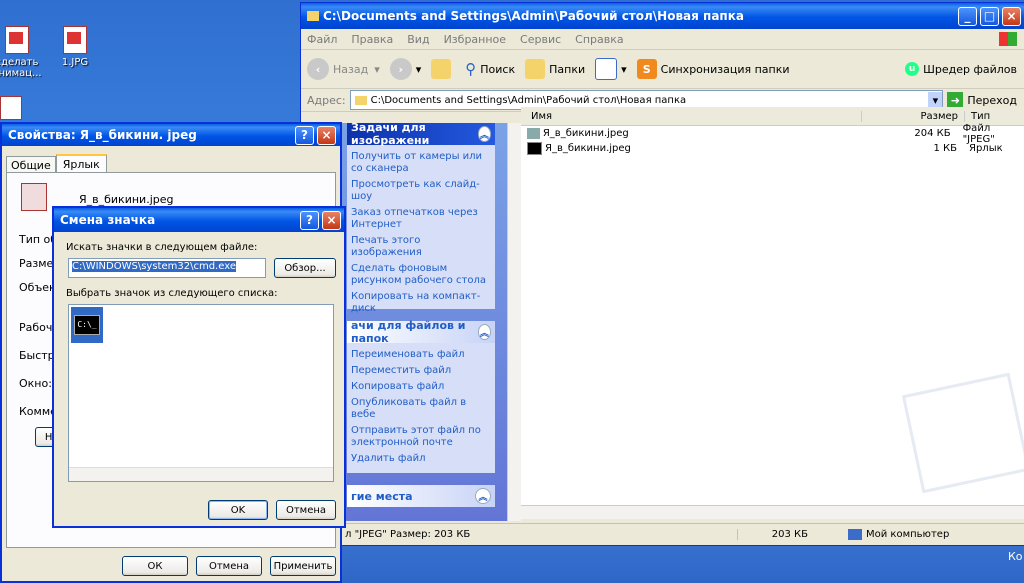 This screenshot has width=1024, height=583. Describe the element at coordinates (421, 275) in the screenshot. I see `task-link-wallpaper: Сделать фоновым рисунком рабочего стола` at that location.